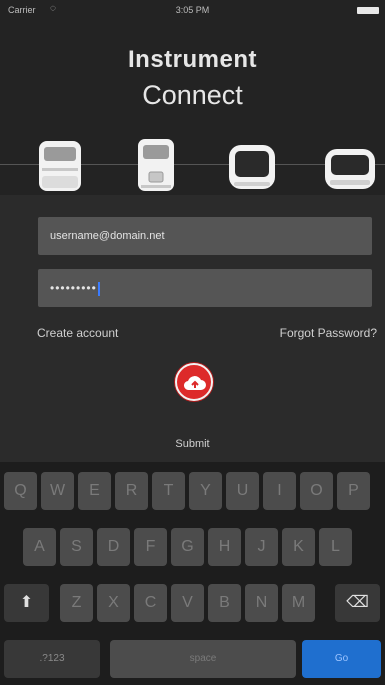  I want to click on delete-icon: ⌫, so click(357, 602).